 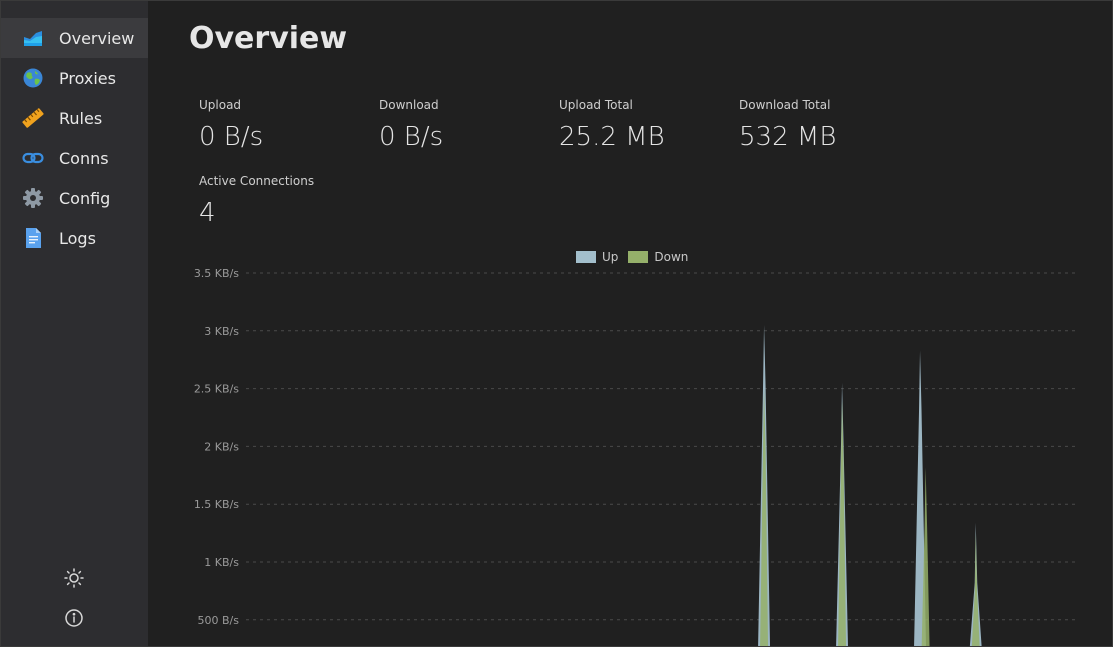 I want to click on sidebar-item-label: Rules, so click(x=81, y=118).